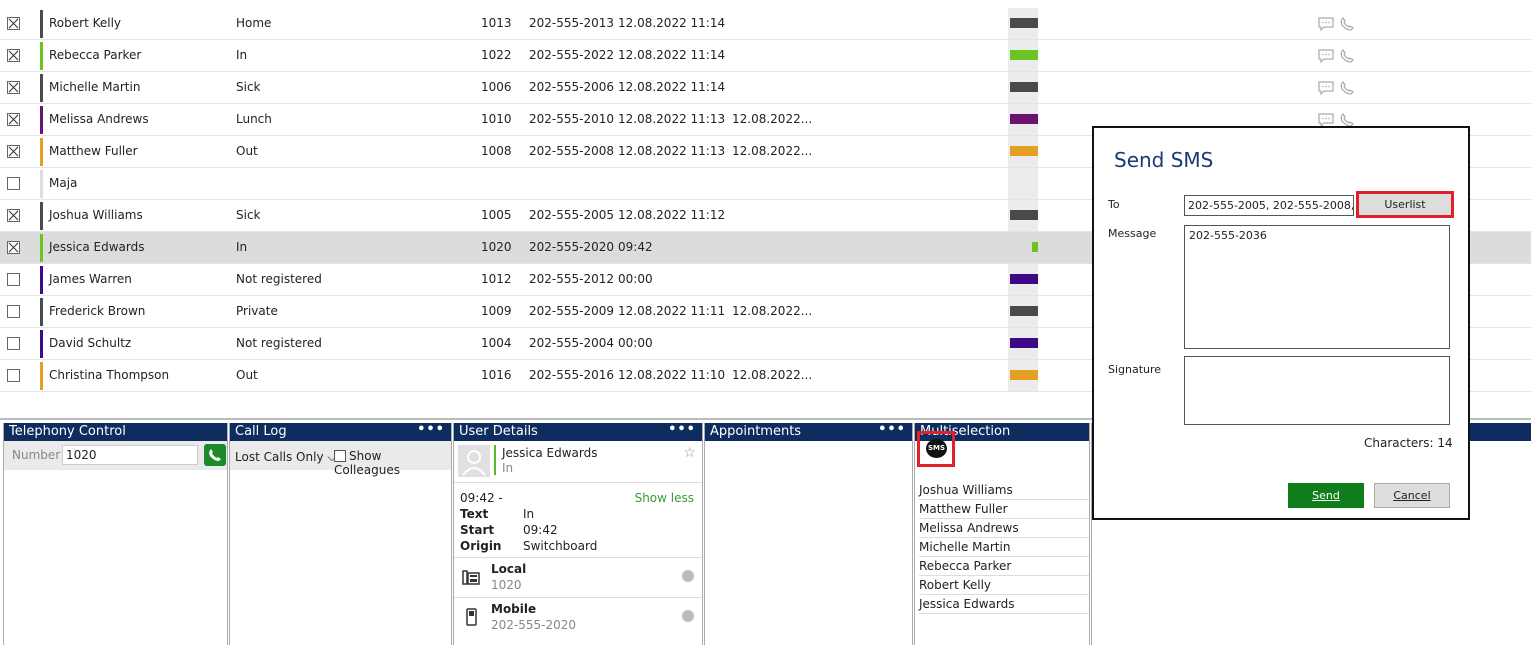  Describe the element at coordinates (756, 431) in the screenshot. I see `panel-title: Appointments` at that location.